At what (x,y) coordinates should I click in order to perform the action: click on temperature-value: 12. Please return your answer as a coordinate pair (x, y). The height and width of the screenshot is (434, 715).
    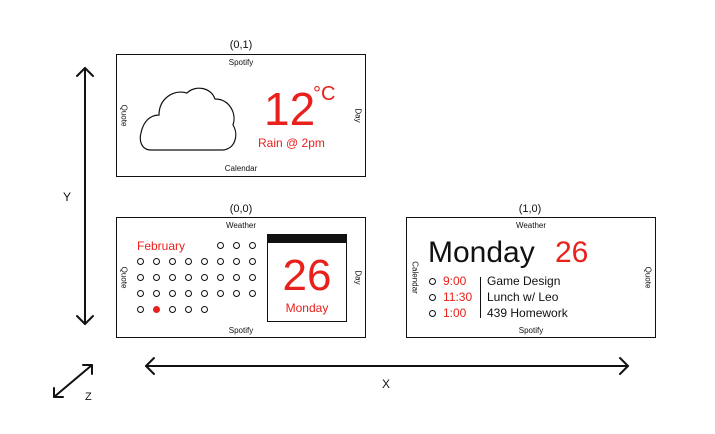
    Looking at the image, I should click on (290, 109).